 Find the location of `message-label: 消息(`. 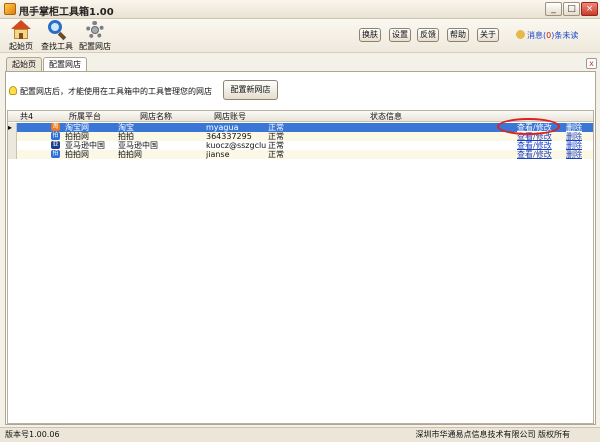

message-label: 消息( is located at coordinates (537, 35).